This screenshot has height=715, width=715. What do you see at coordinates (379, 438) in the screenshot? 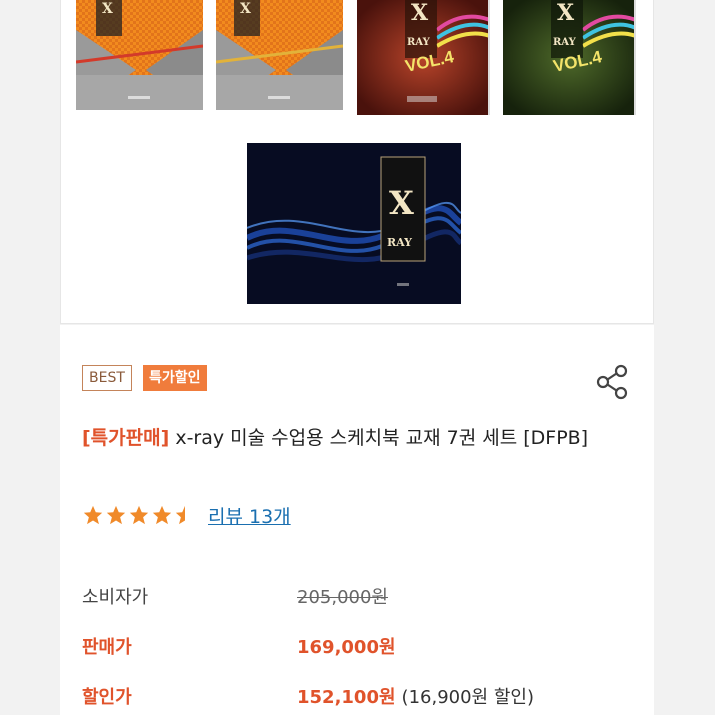
I see `title-text: x-ray 미술 수업용 스케치북 교재 7권 세트 [DFPB]` at bounding box center [379, 438].